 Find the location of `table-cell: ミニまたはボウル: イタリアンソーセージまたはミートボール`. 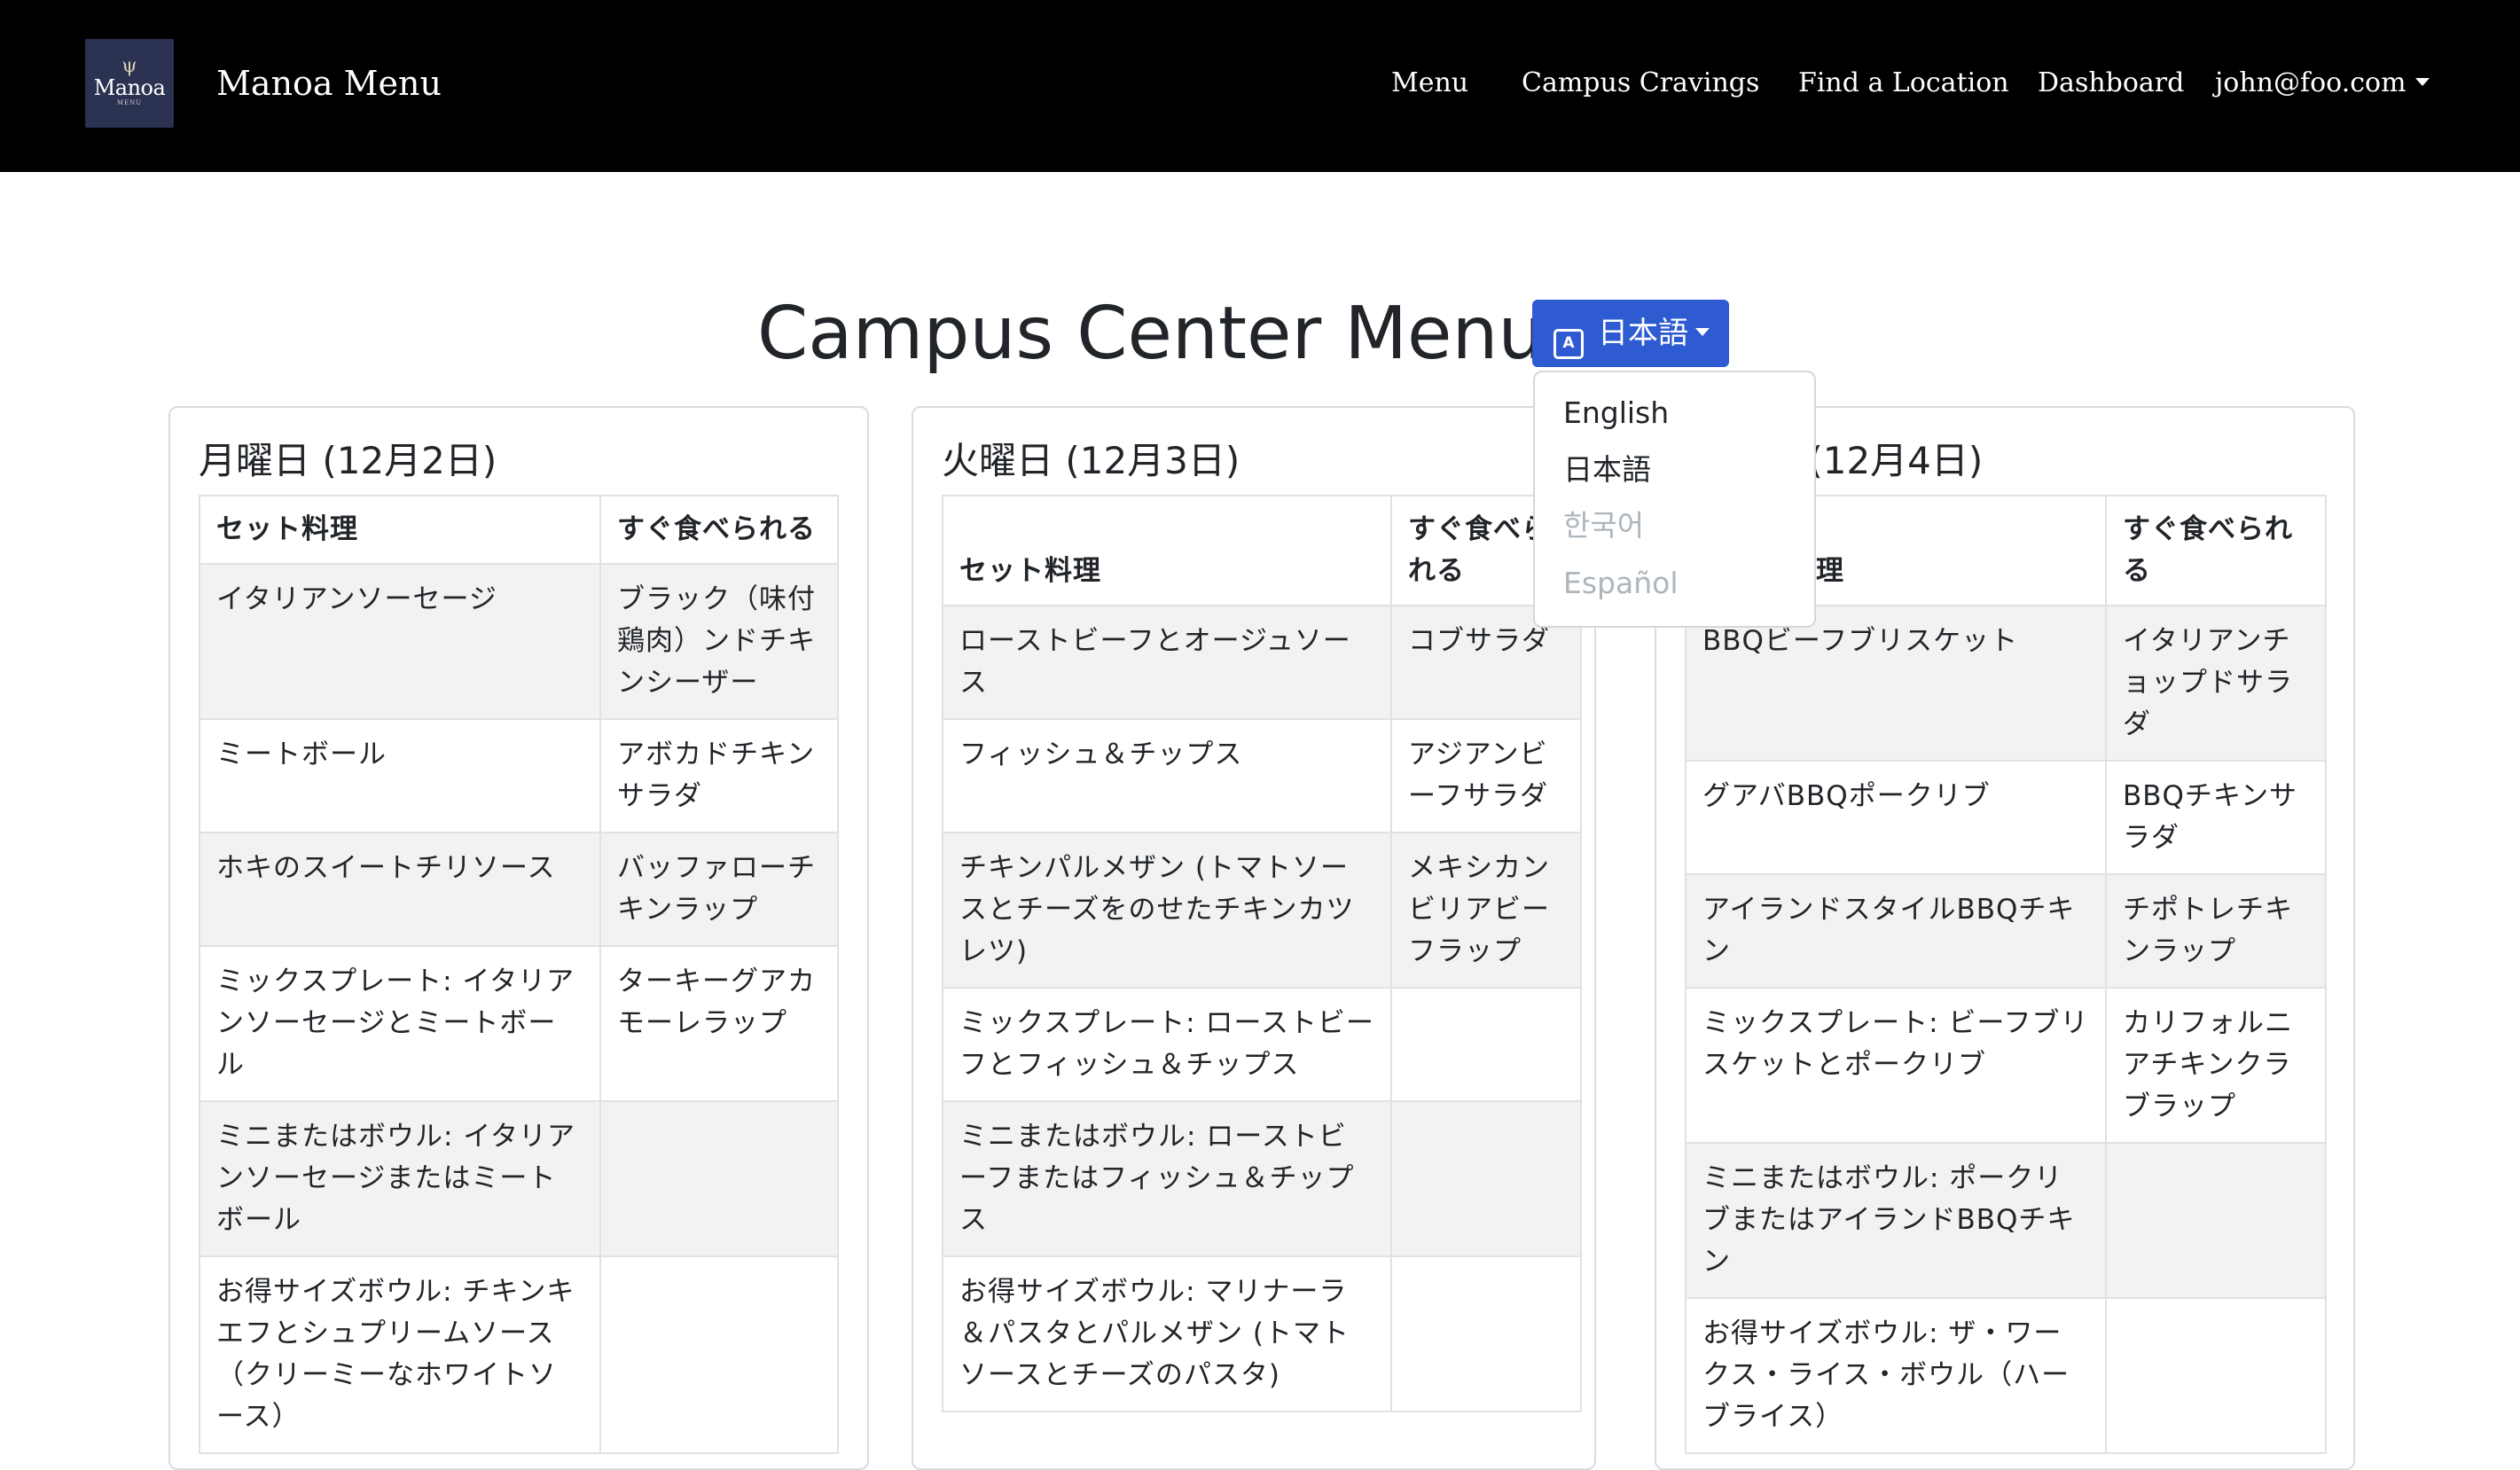

table-cell: ミニまたはボウル: イタリアンソーセージまたはミートボール is located at coordinates (400, 1178).